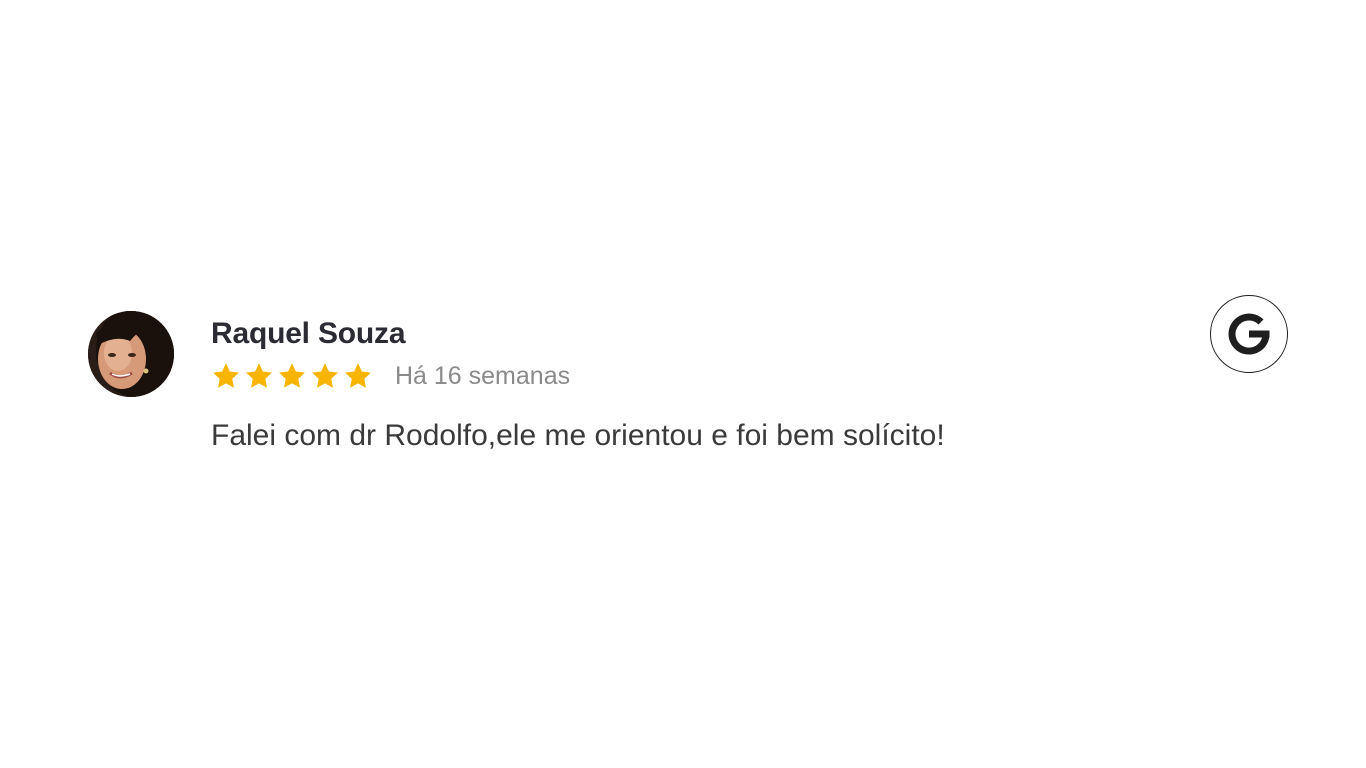 The height and width of the screenshot is (768, 1366). What do you see at coordinates (308, 333) in the screenshot?
I see `reviewer-name: Raquel Souza` at bounding box center [308, 333].